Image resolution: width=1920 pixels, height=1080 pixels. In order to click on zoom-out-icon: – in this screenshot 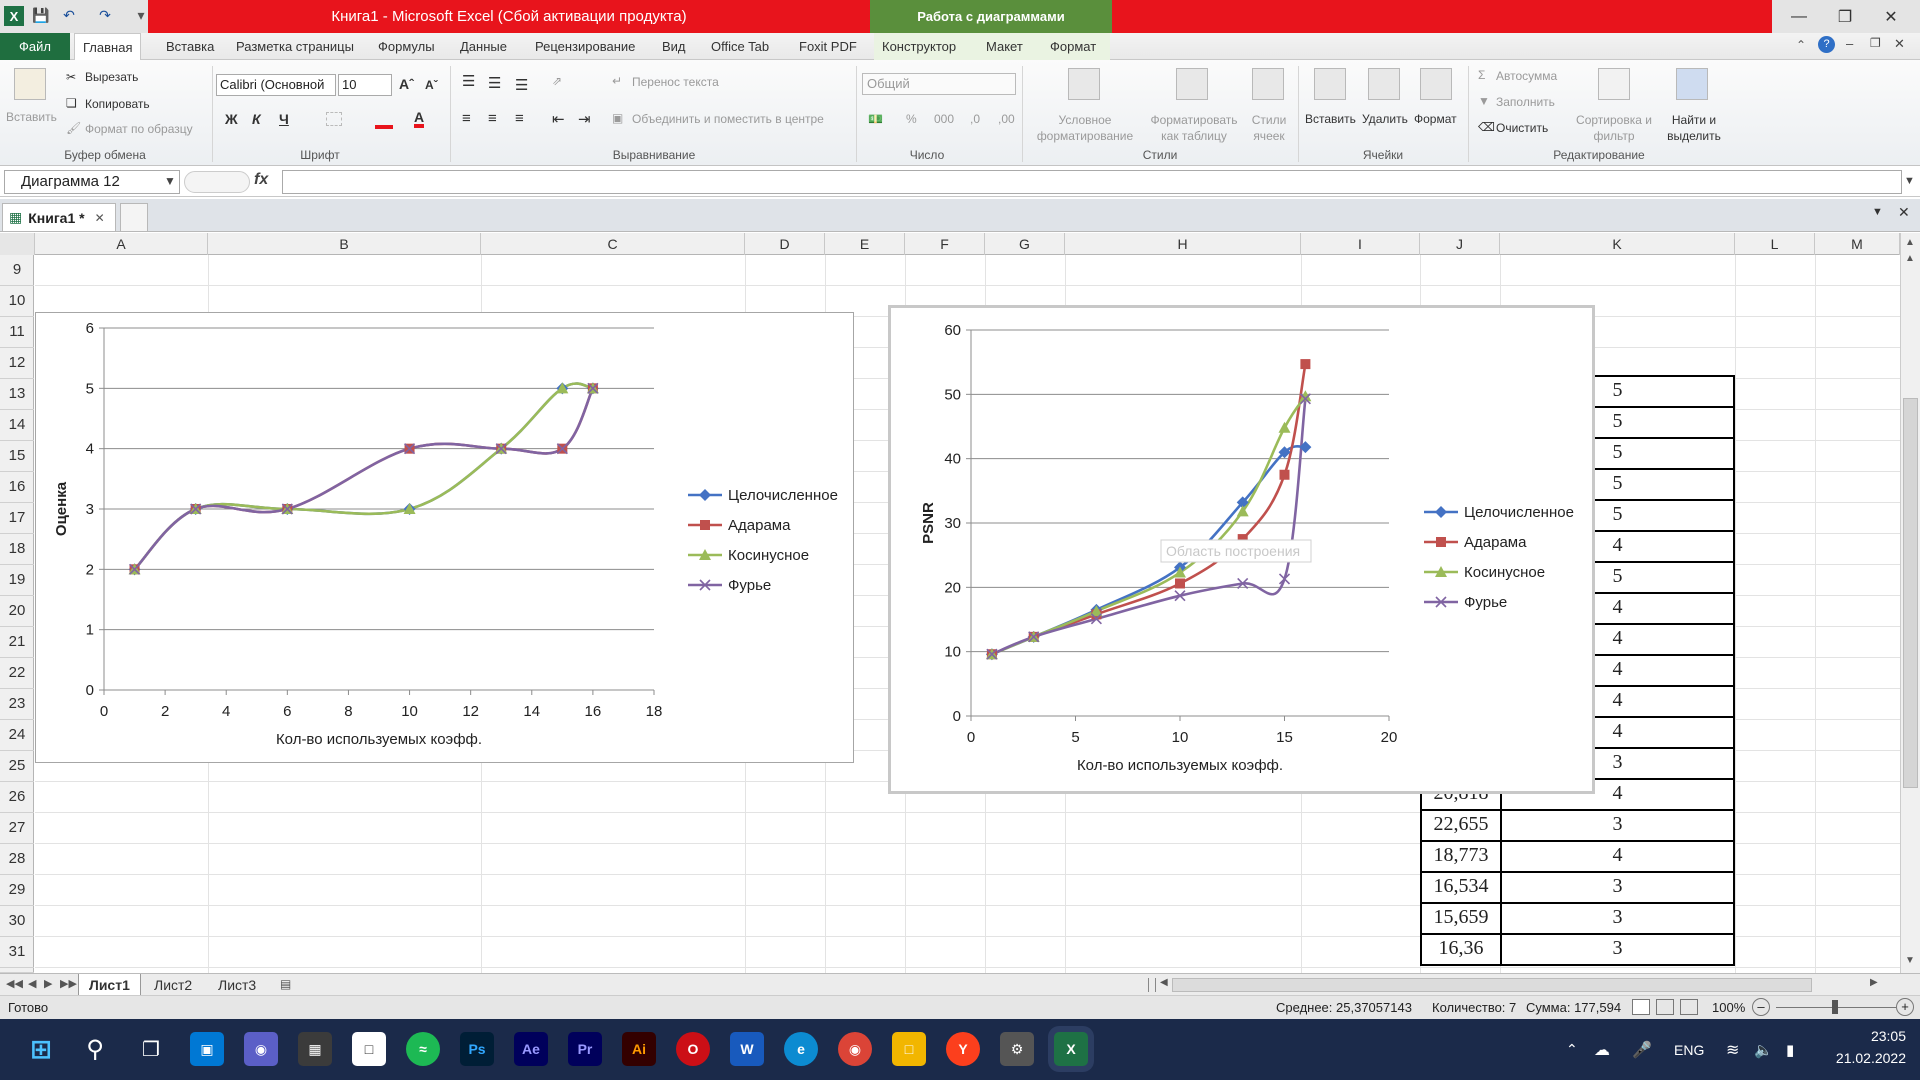, I will do `click(1761, 1007)`.